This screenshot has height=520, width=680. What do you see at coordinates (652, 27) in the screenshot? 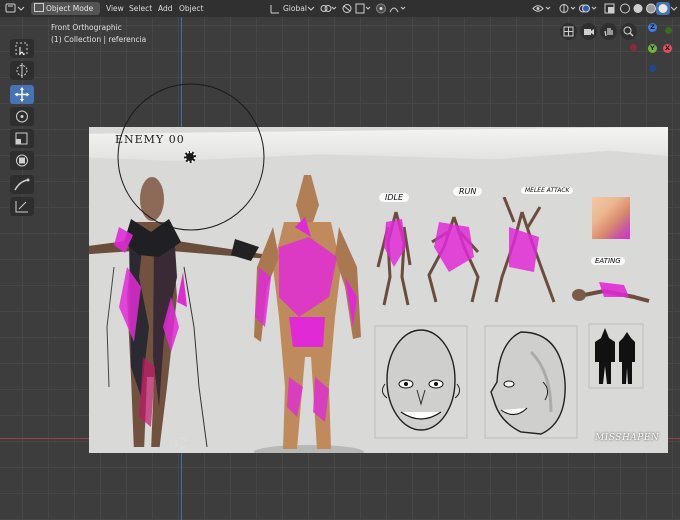
I see `z-axis-button: Z` at bounding box center [652, 27].